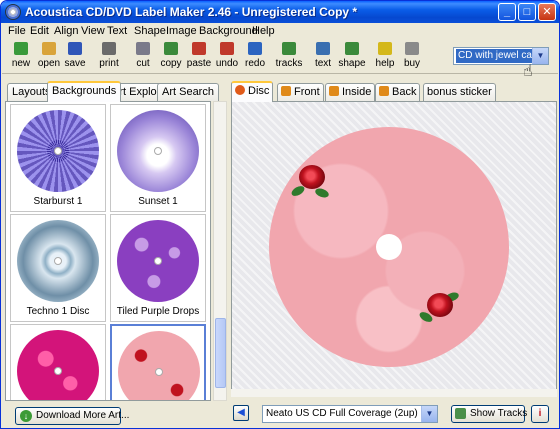 The width and height of the screenshot is (560, 429). What do you see at coordinates (171, 48) in the screenshot?
I see `copy-icon` at bounding box center [171, 48].